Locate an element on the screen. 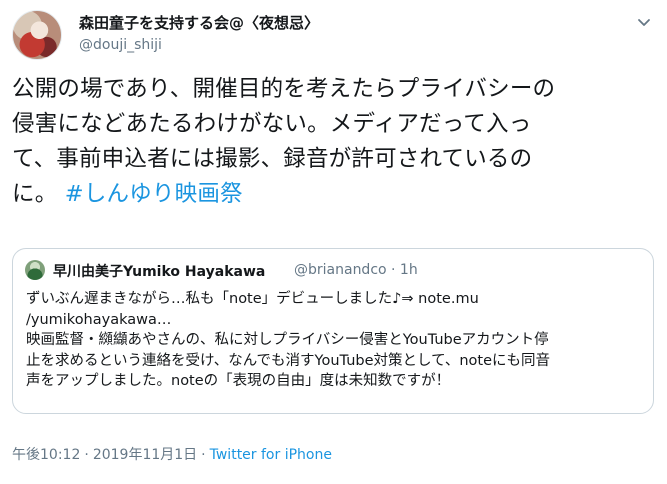  tweet-meta: 午後10:12 · 2019年11月1日 · Twitter for iPhone is located at coordinates (172, 454).